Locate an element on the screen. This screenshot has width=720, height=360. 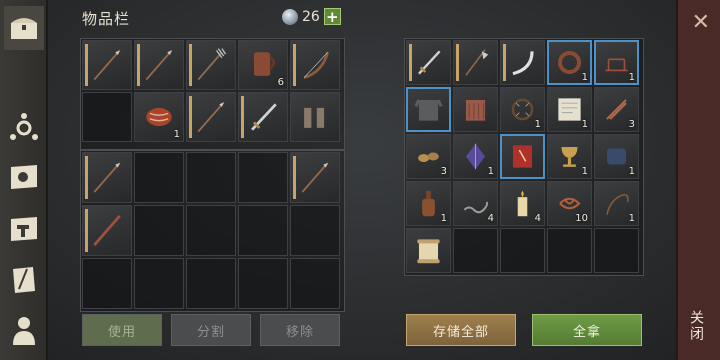
scroll-icon is located at coordinates (428, 251).